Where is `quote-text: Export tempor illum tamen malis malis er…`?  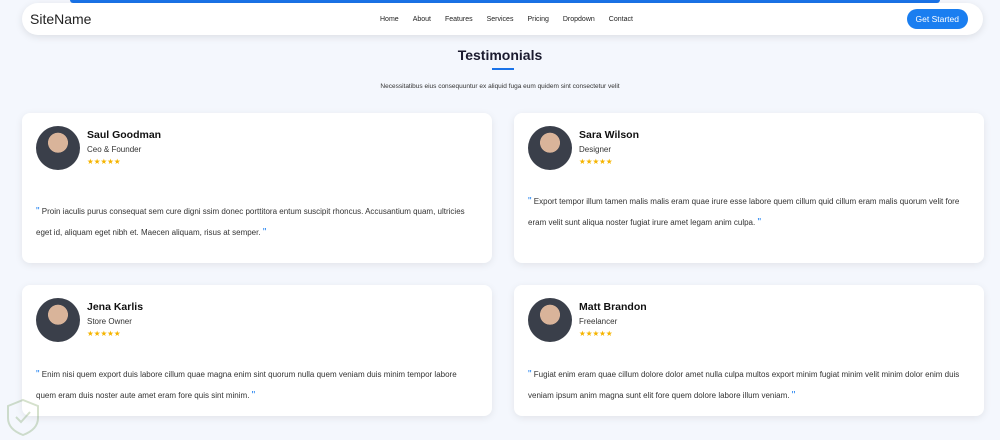 quote-text: Export tempor illum tamen malis malis er… is located at coordinates (744, 212).